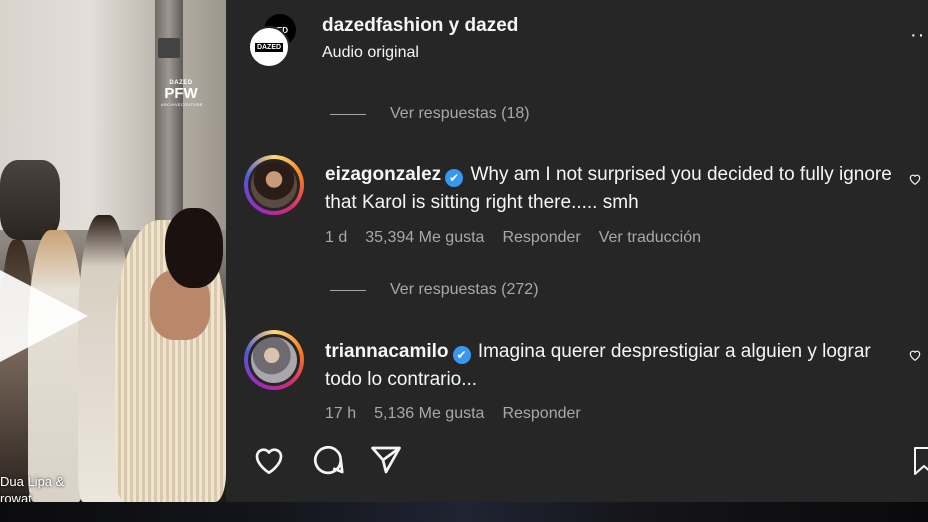 Image resolution: width=928 pixels, height=522 pixels. I want to click on comment-likes: 5,136 Me gusta, so click(429, 414).